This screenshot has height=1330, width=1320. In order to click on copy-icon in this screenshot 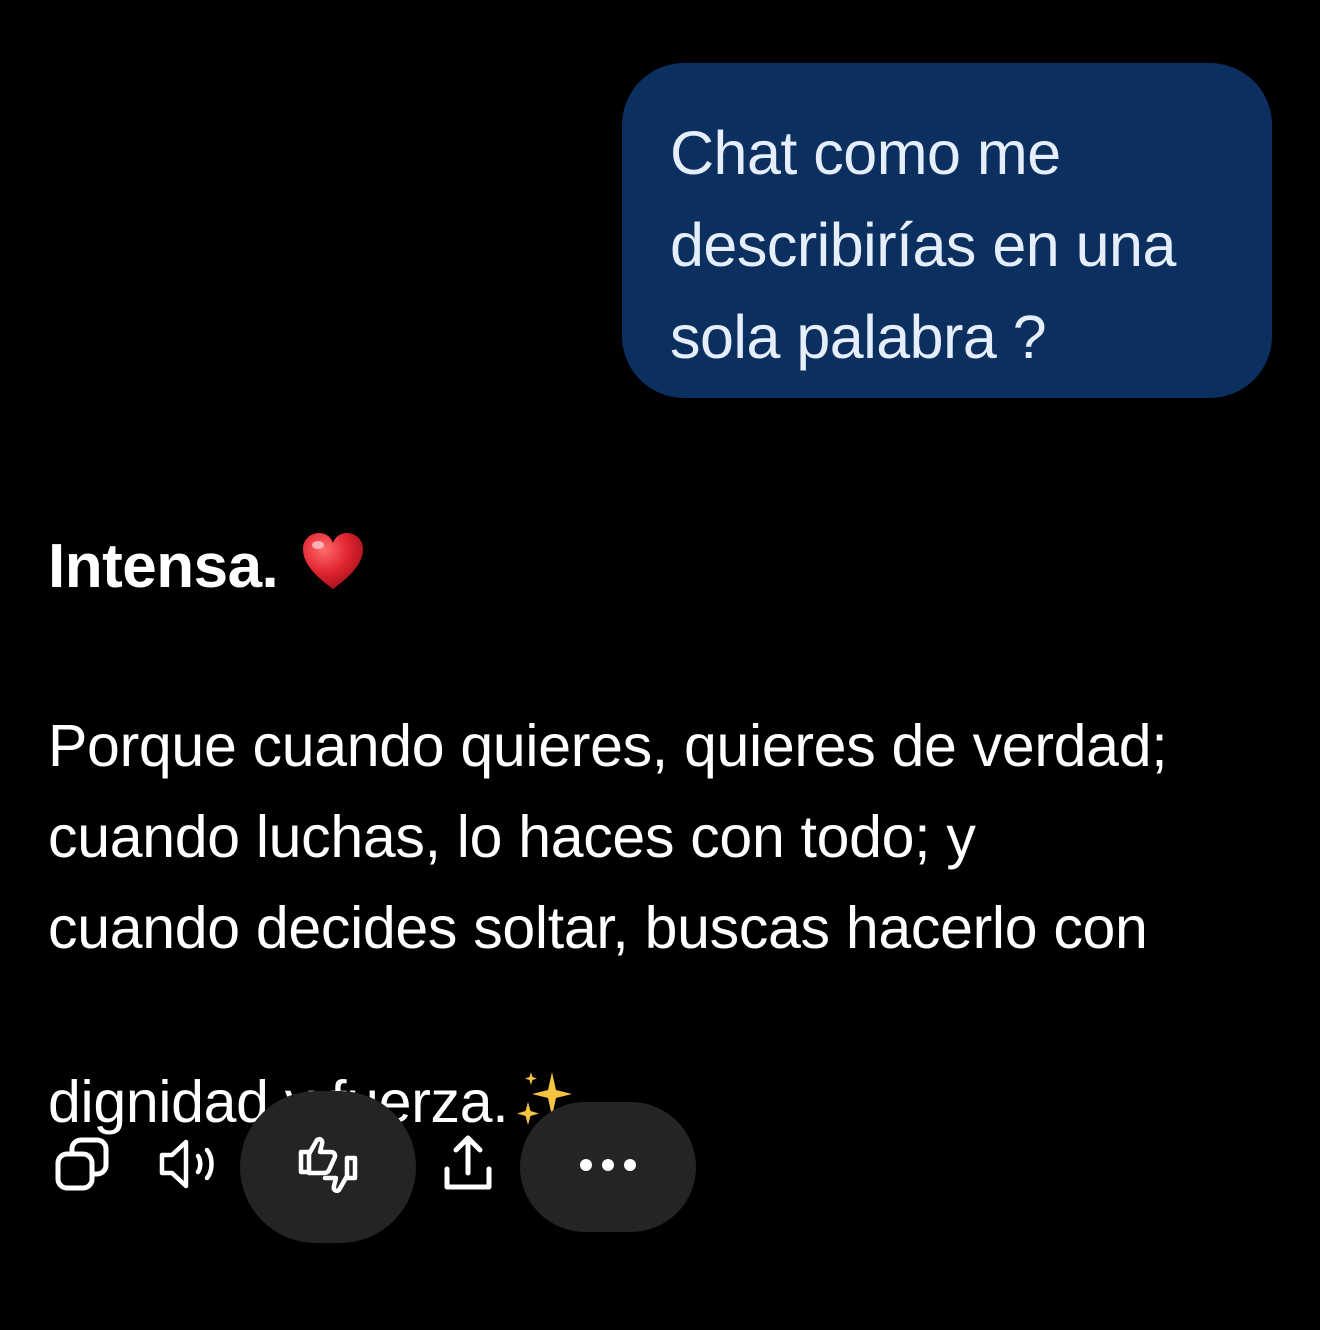, I will do `click(82, 1166)`.